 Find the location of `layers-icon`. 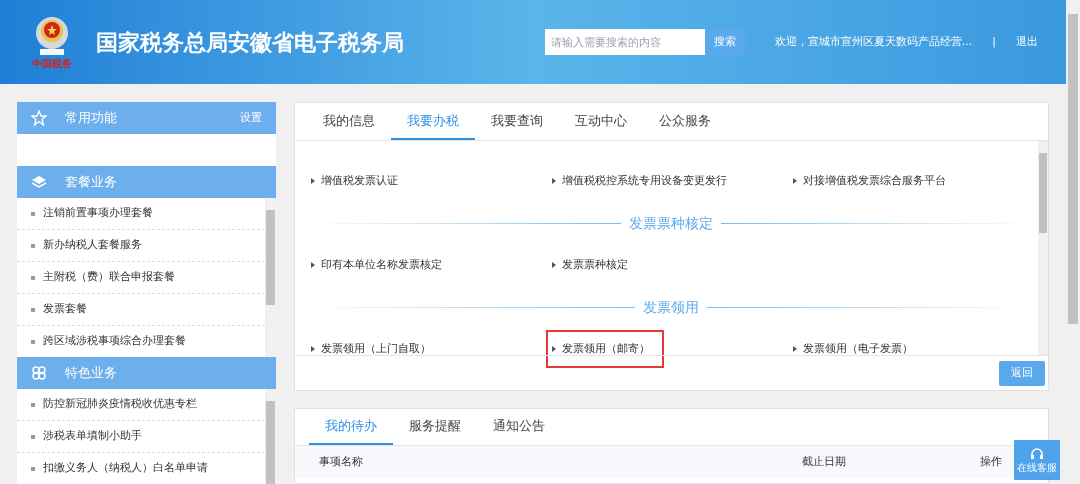

layers-icon is located at coordinates (39, 182).